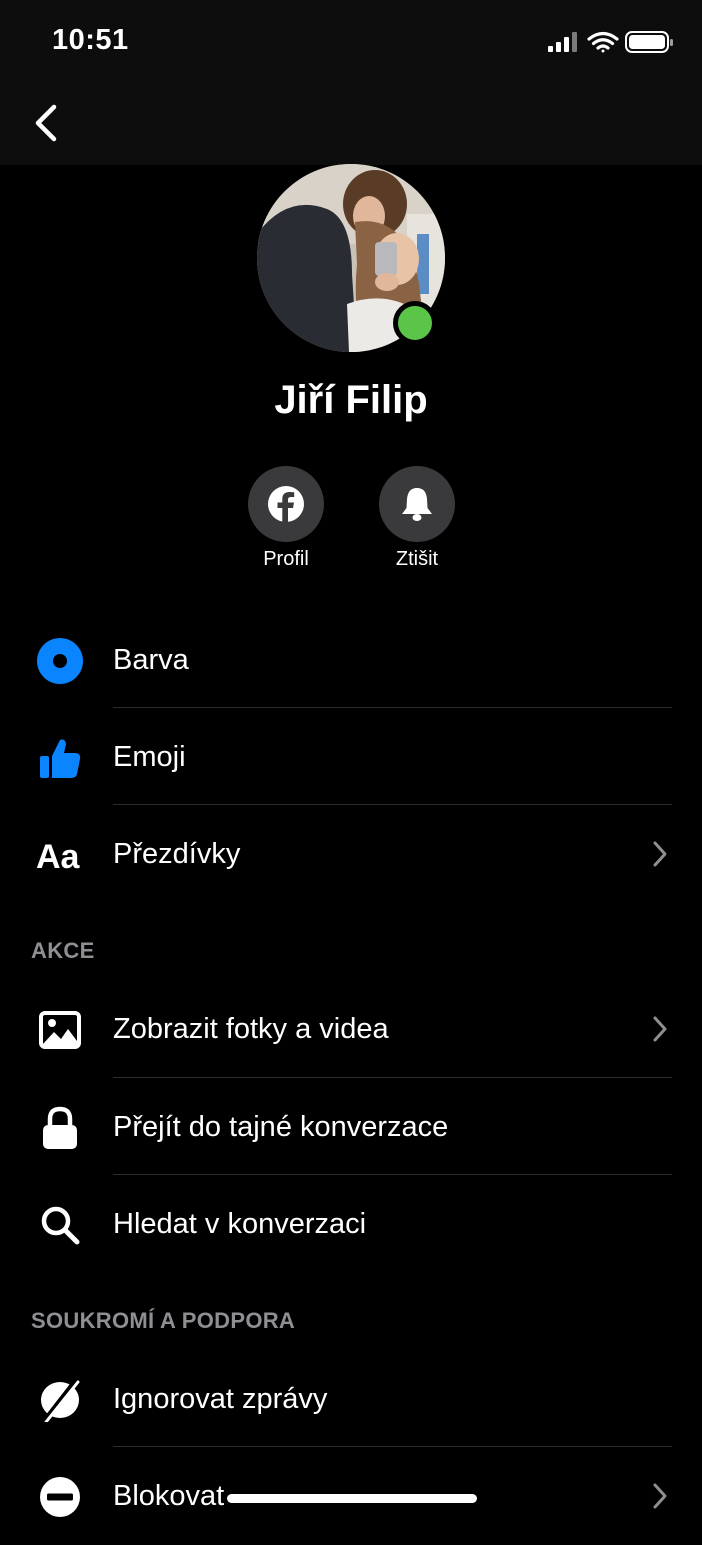  I want to click on block-row-label: Blokovat, so click(169, 1496).